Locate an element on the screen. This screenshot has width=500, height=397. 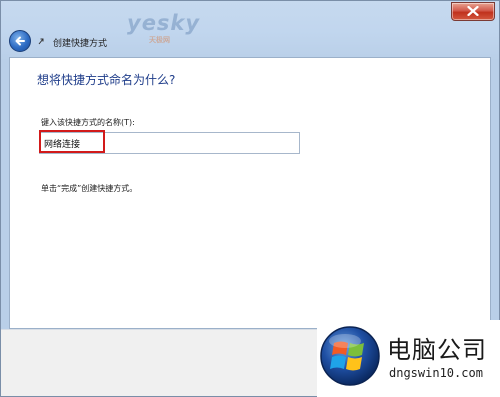
windows-logo-icon is located at coordinates (350, 356).